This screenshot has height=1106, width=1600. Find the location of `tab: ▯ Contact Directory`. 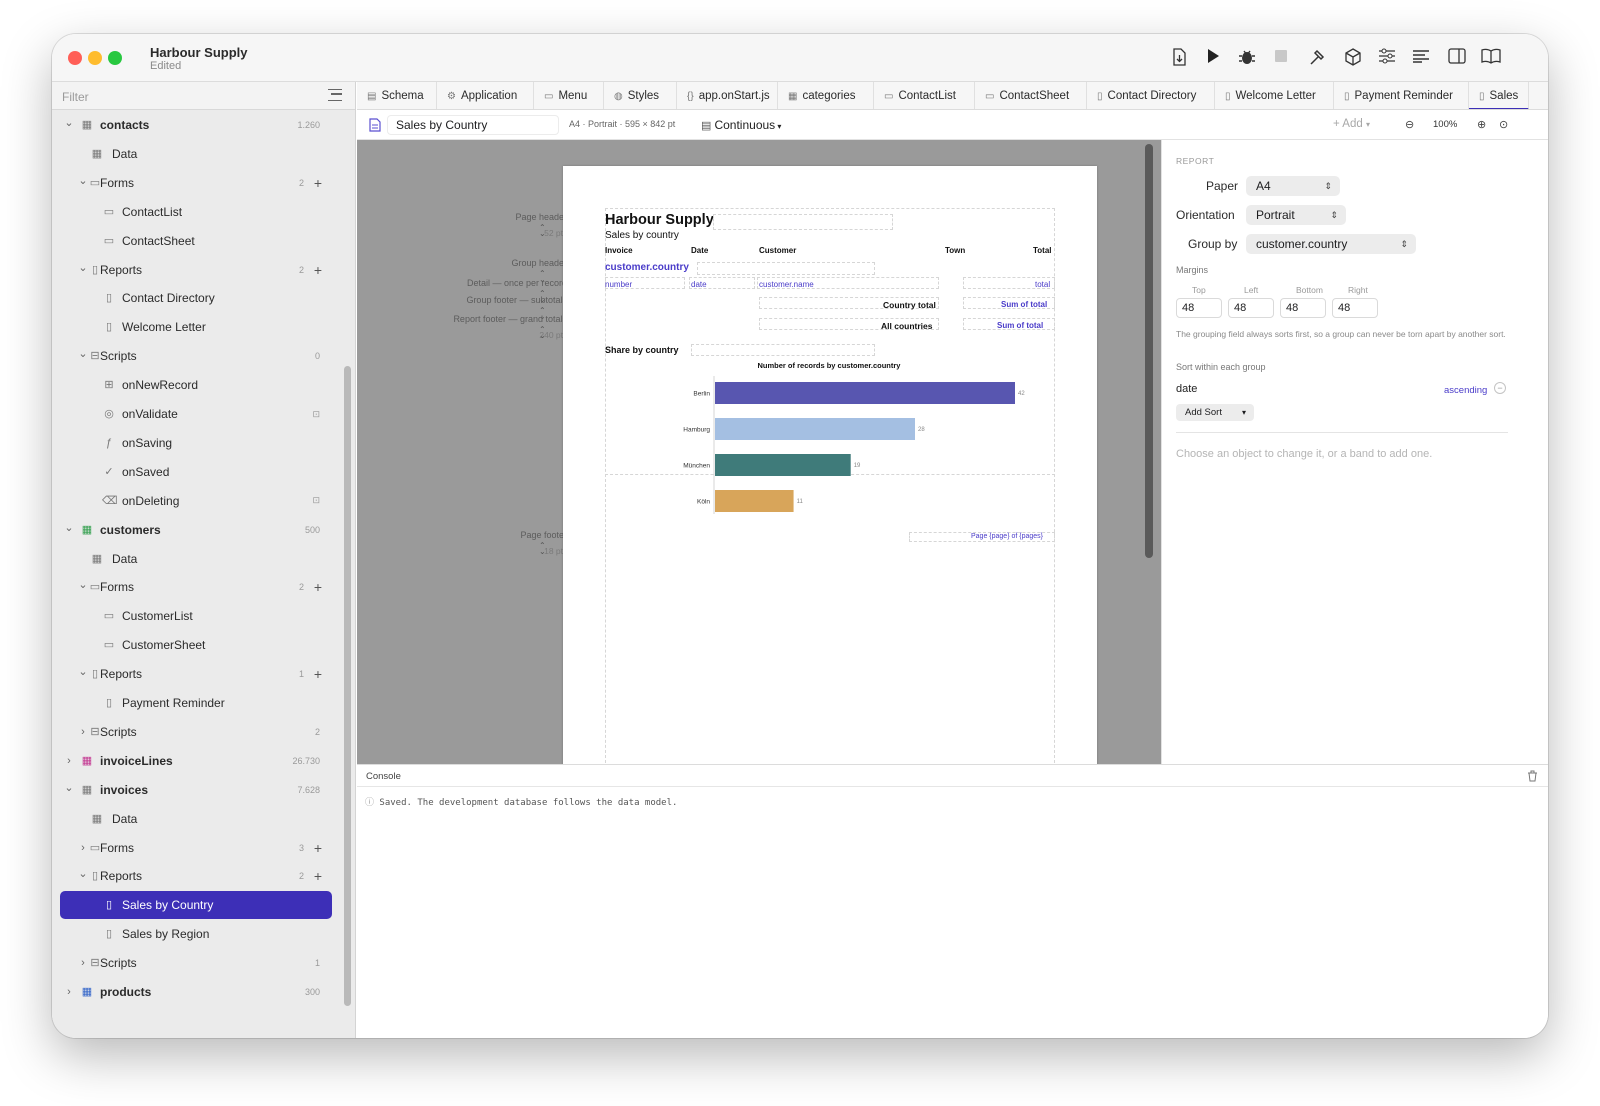

tab: ▯ Contact Directory is located at coordinates (1151, 95).